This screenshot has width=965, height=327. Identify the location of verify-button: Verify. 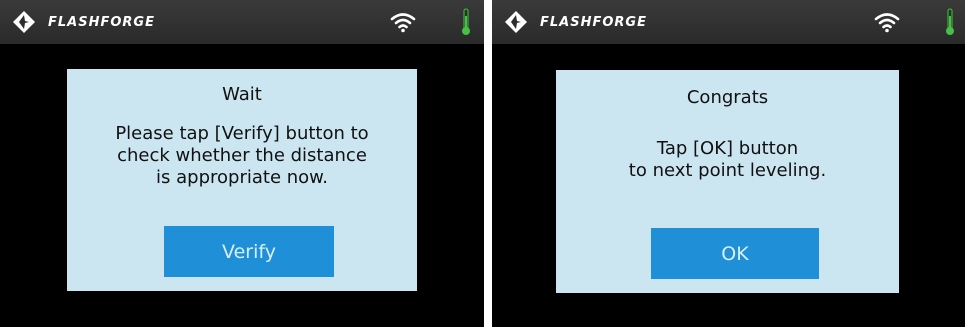
(249, 251).